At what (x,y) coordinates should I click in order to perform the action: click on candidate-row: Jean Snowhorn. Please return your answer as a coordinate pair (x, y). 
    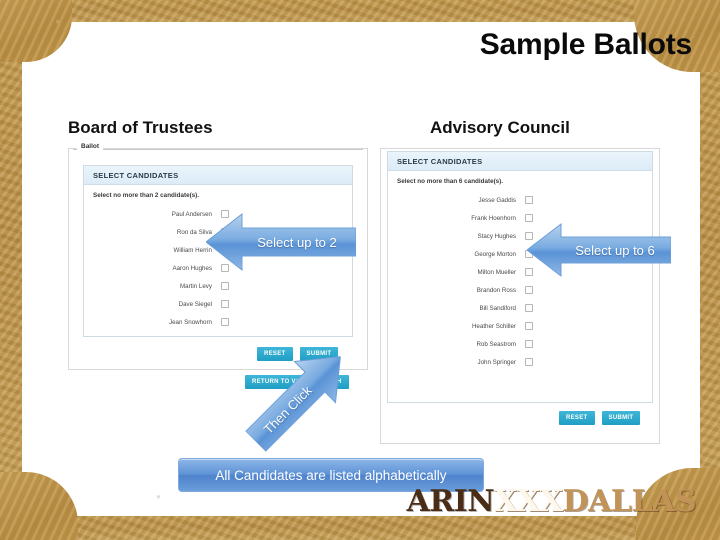
    Looking at the image, I should click on (218, 322).